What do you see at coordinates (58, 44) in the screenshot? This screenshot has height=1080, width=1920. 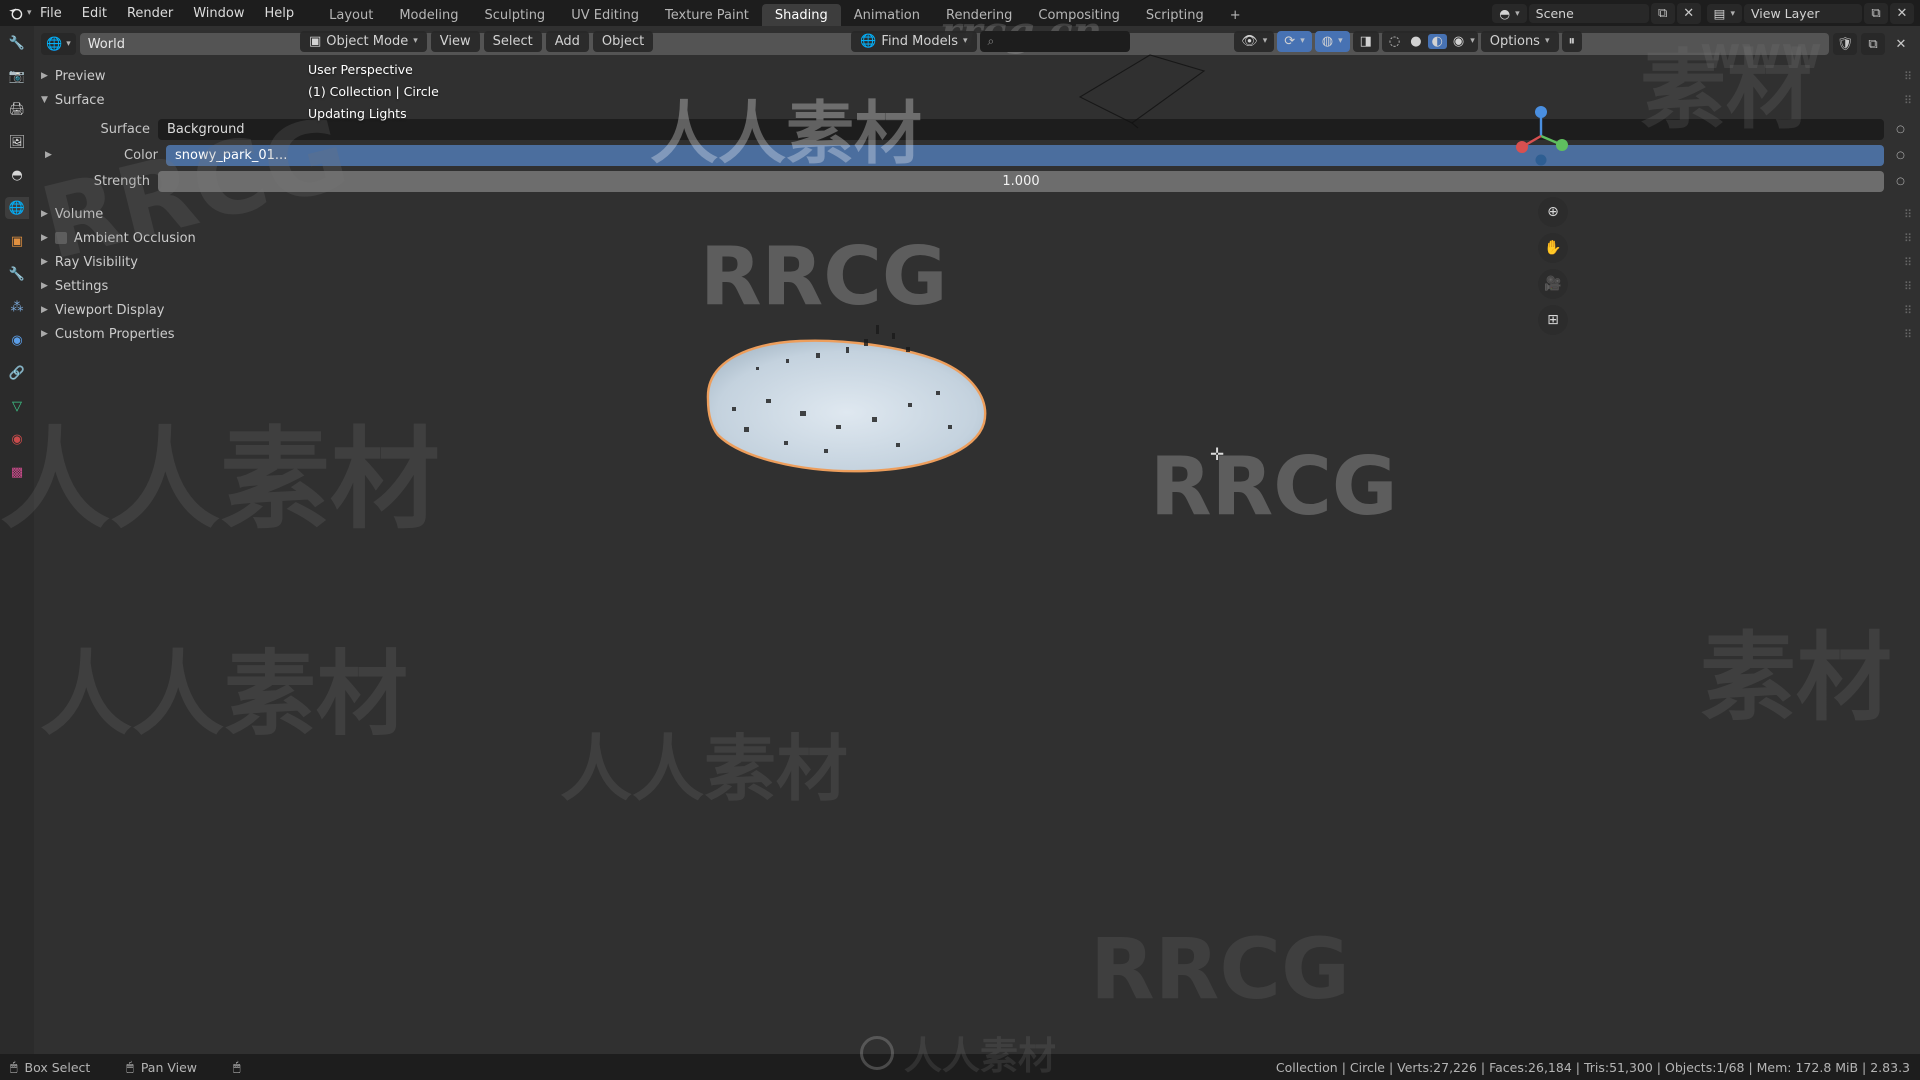 I see `world-icon: 🌐 ▾` at bounding box center [58, 44].